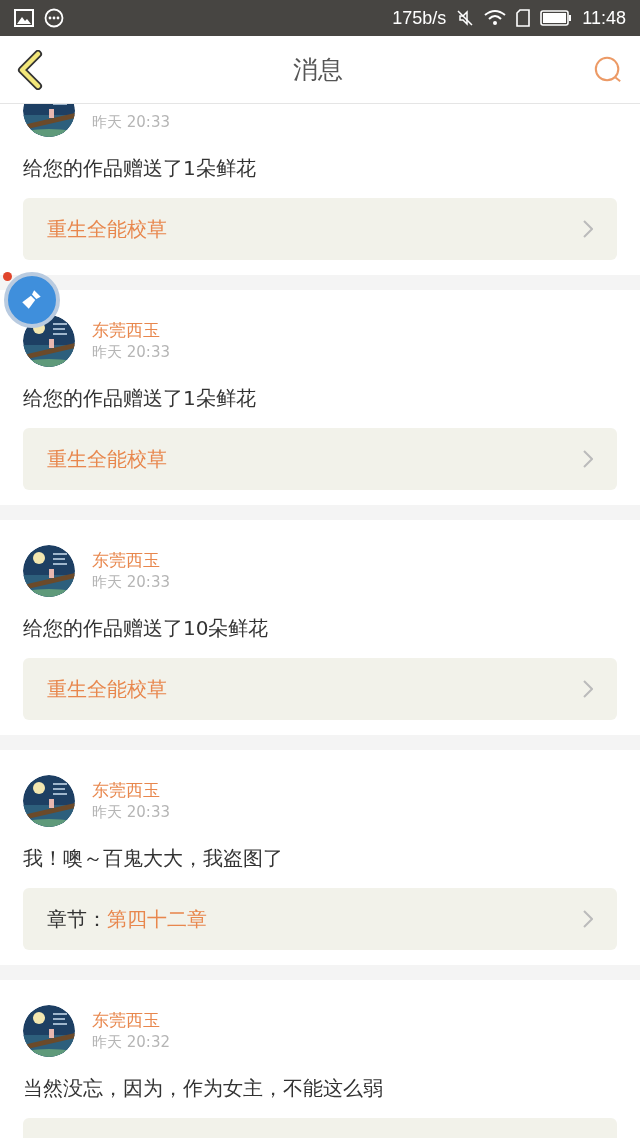  Describe the element at coordinates (30, 69) in the screenshot. I see `back-button` at that location.